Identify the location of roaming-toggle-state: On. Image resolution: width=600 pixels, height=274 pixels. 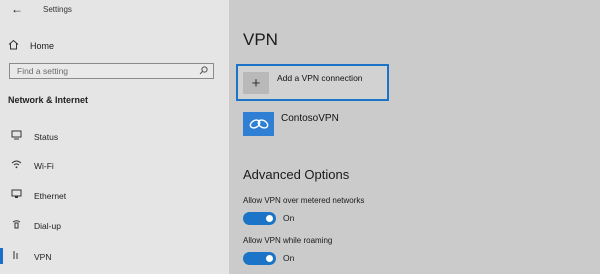
(289, 258).